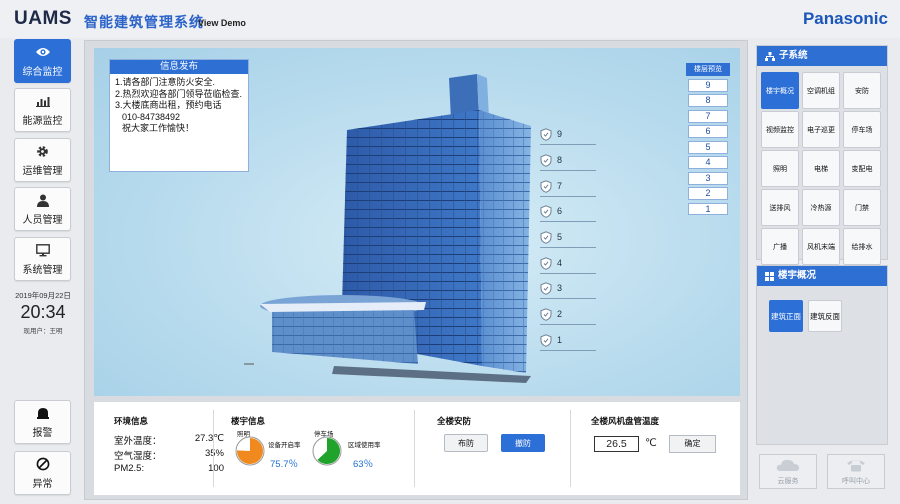 This screenshot has height=504, width=900. Describe the element at coordinates (568, 288) in the screenshot. I see `floor-marker: 3` at that location.